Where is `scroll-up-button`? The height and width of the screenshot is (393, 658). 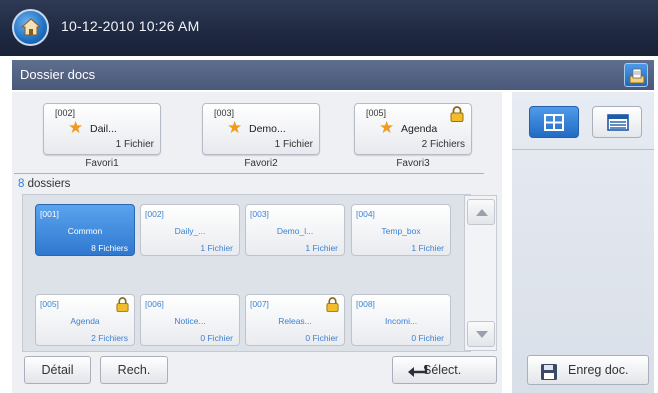 scroll-up-button is located at coordinates (481, 212).